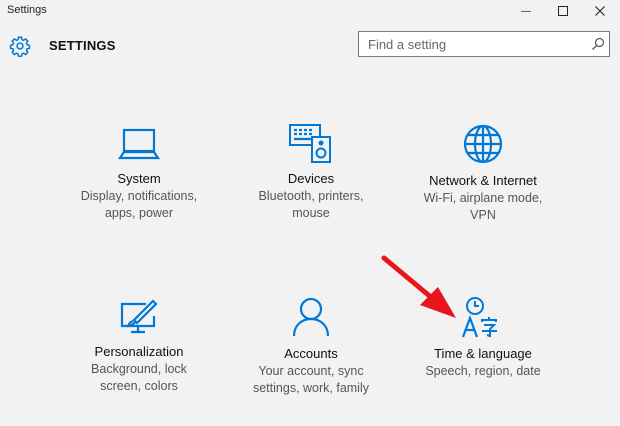 This screenshot has height=426, width=620. What do you see at coordinates (479, 317) in the screenshot?
I see `time-language-icon` at bounding box center [479, 317].